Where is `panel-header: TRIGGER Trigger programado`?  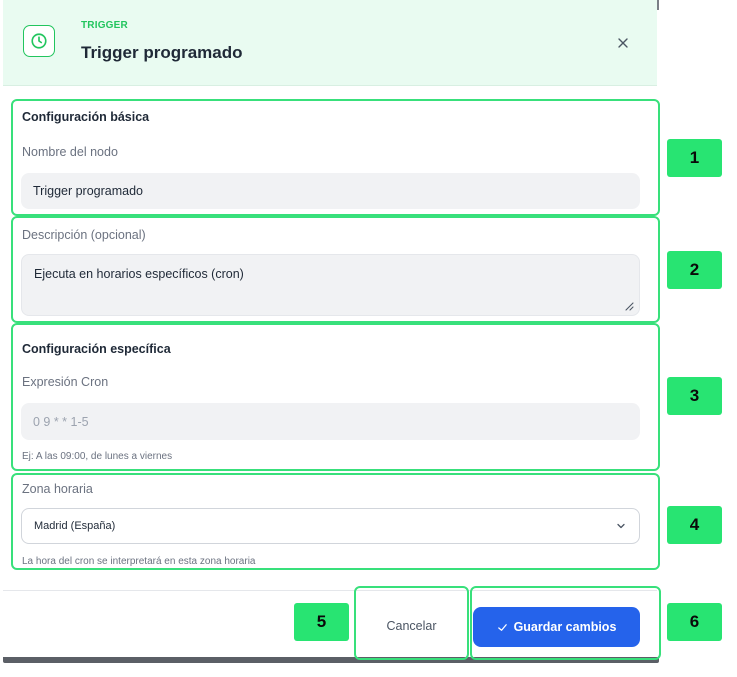
panel-header: TRIGGER Trigger programado is located at coordinates (330, 43).